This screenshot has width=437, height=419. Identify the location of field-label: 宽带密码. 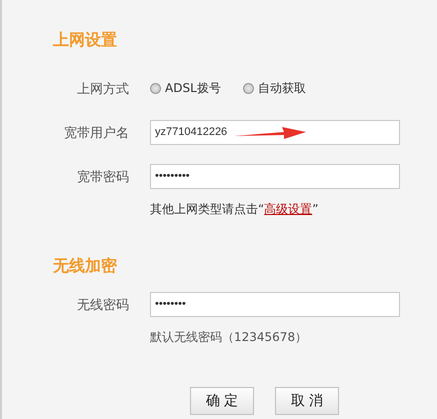
(102, 177).